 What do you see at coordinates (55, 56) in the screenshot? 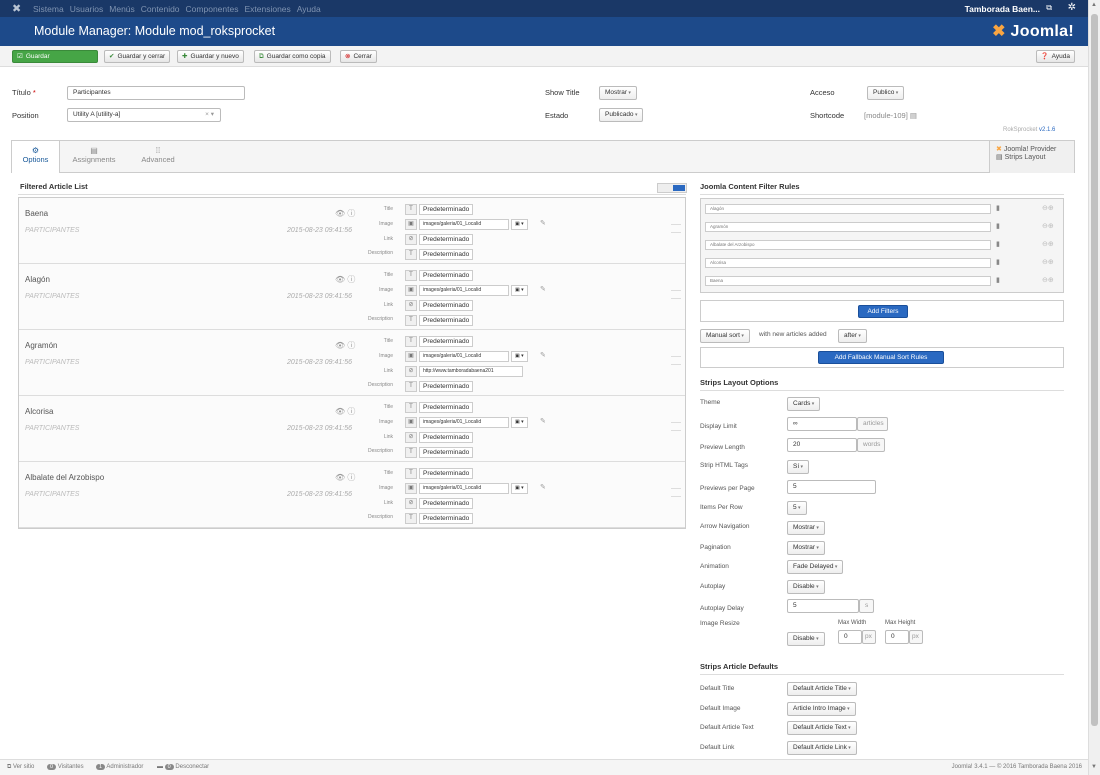
I see `save-button: ☑ Guardar` at bounding box center [55, 56].